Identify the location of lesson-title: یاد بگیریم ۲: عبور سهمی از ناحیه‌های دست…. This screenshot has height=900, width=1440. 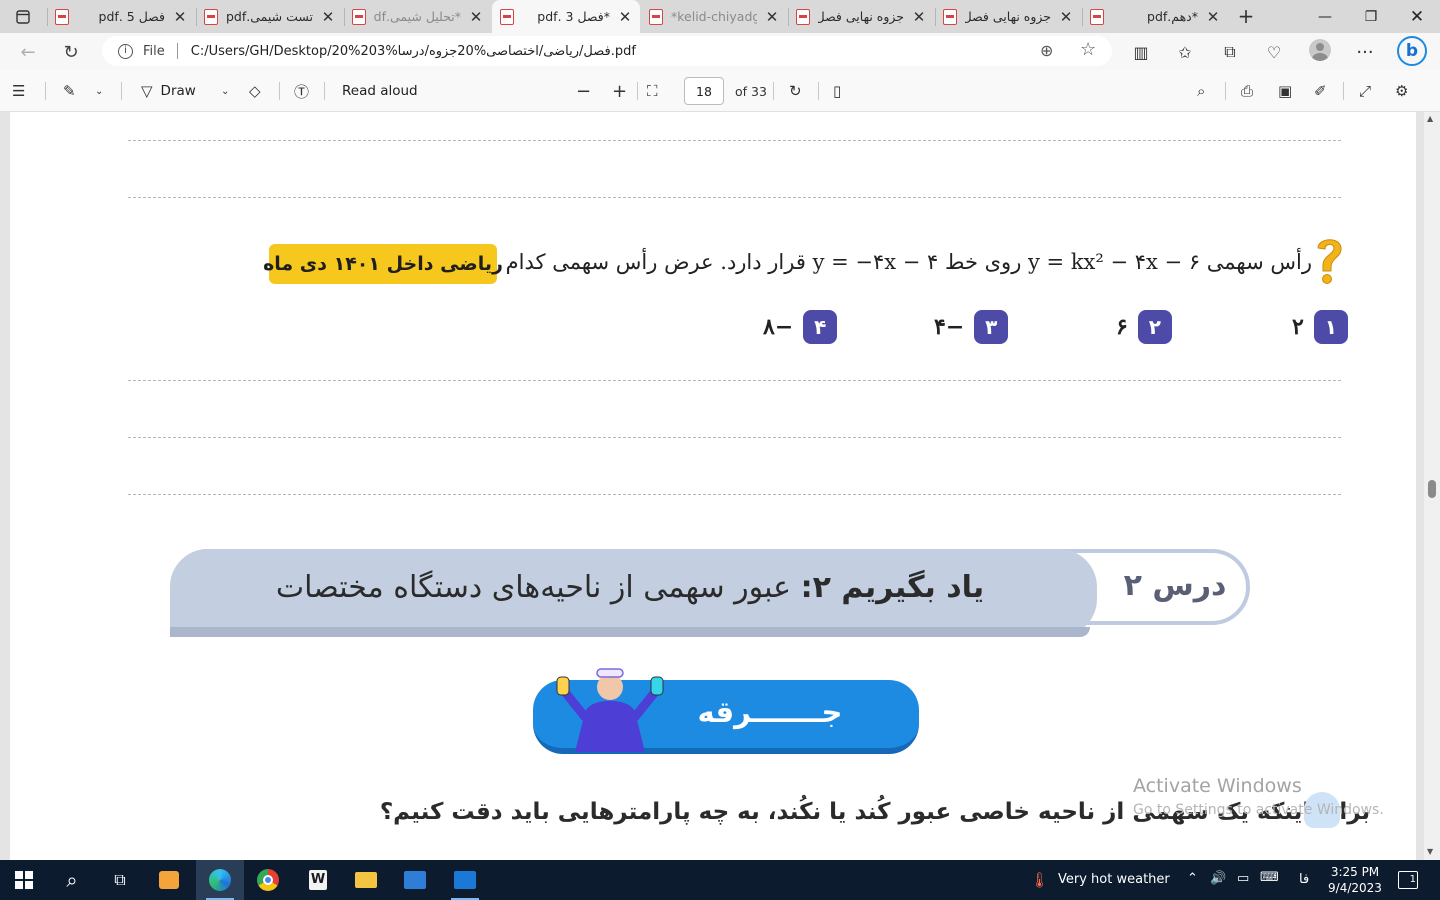
(630, 587).